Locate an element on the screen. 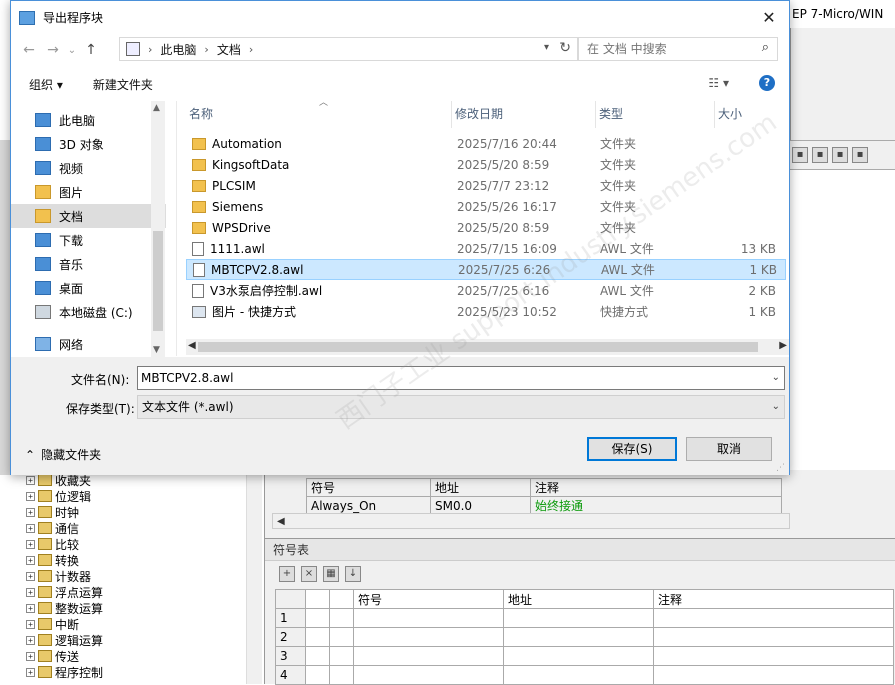 Image resolution: width=895 pixels, height=685 pixels. apply-icon: ↓ is located at coordinates (353, 574).